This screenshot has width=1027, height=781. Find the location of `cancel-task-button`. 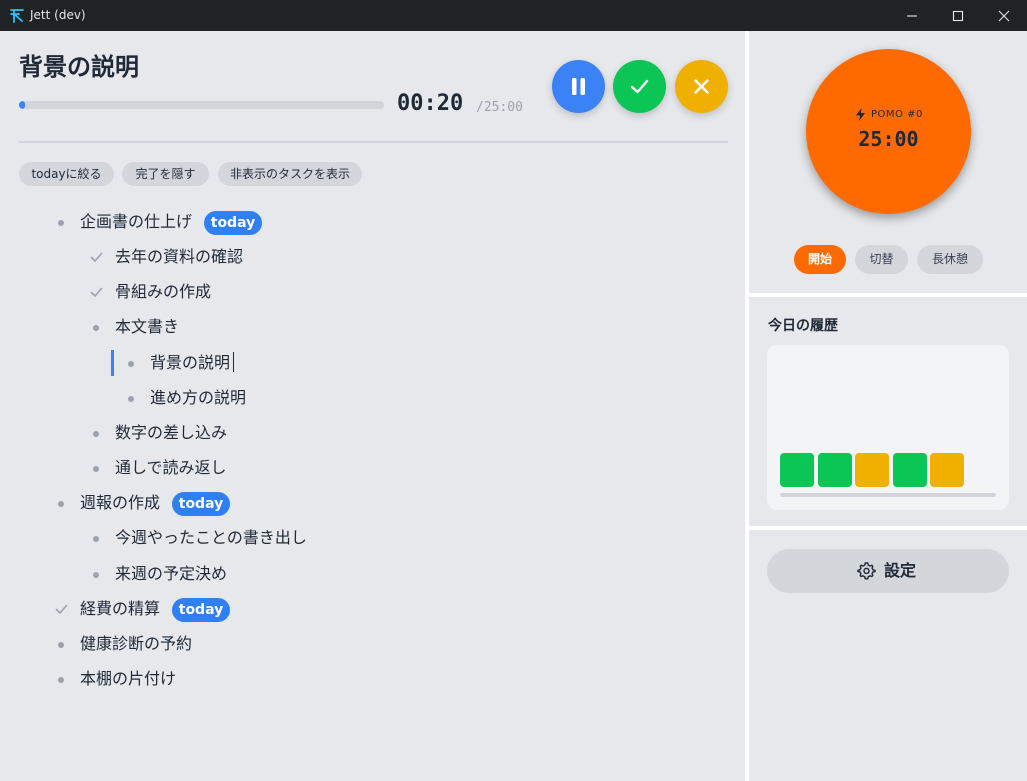

cancel-task-button is located at coordinates (701, 86).